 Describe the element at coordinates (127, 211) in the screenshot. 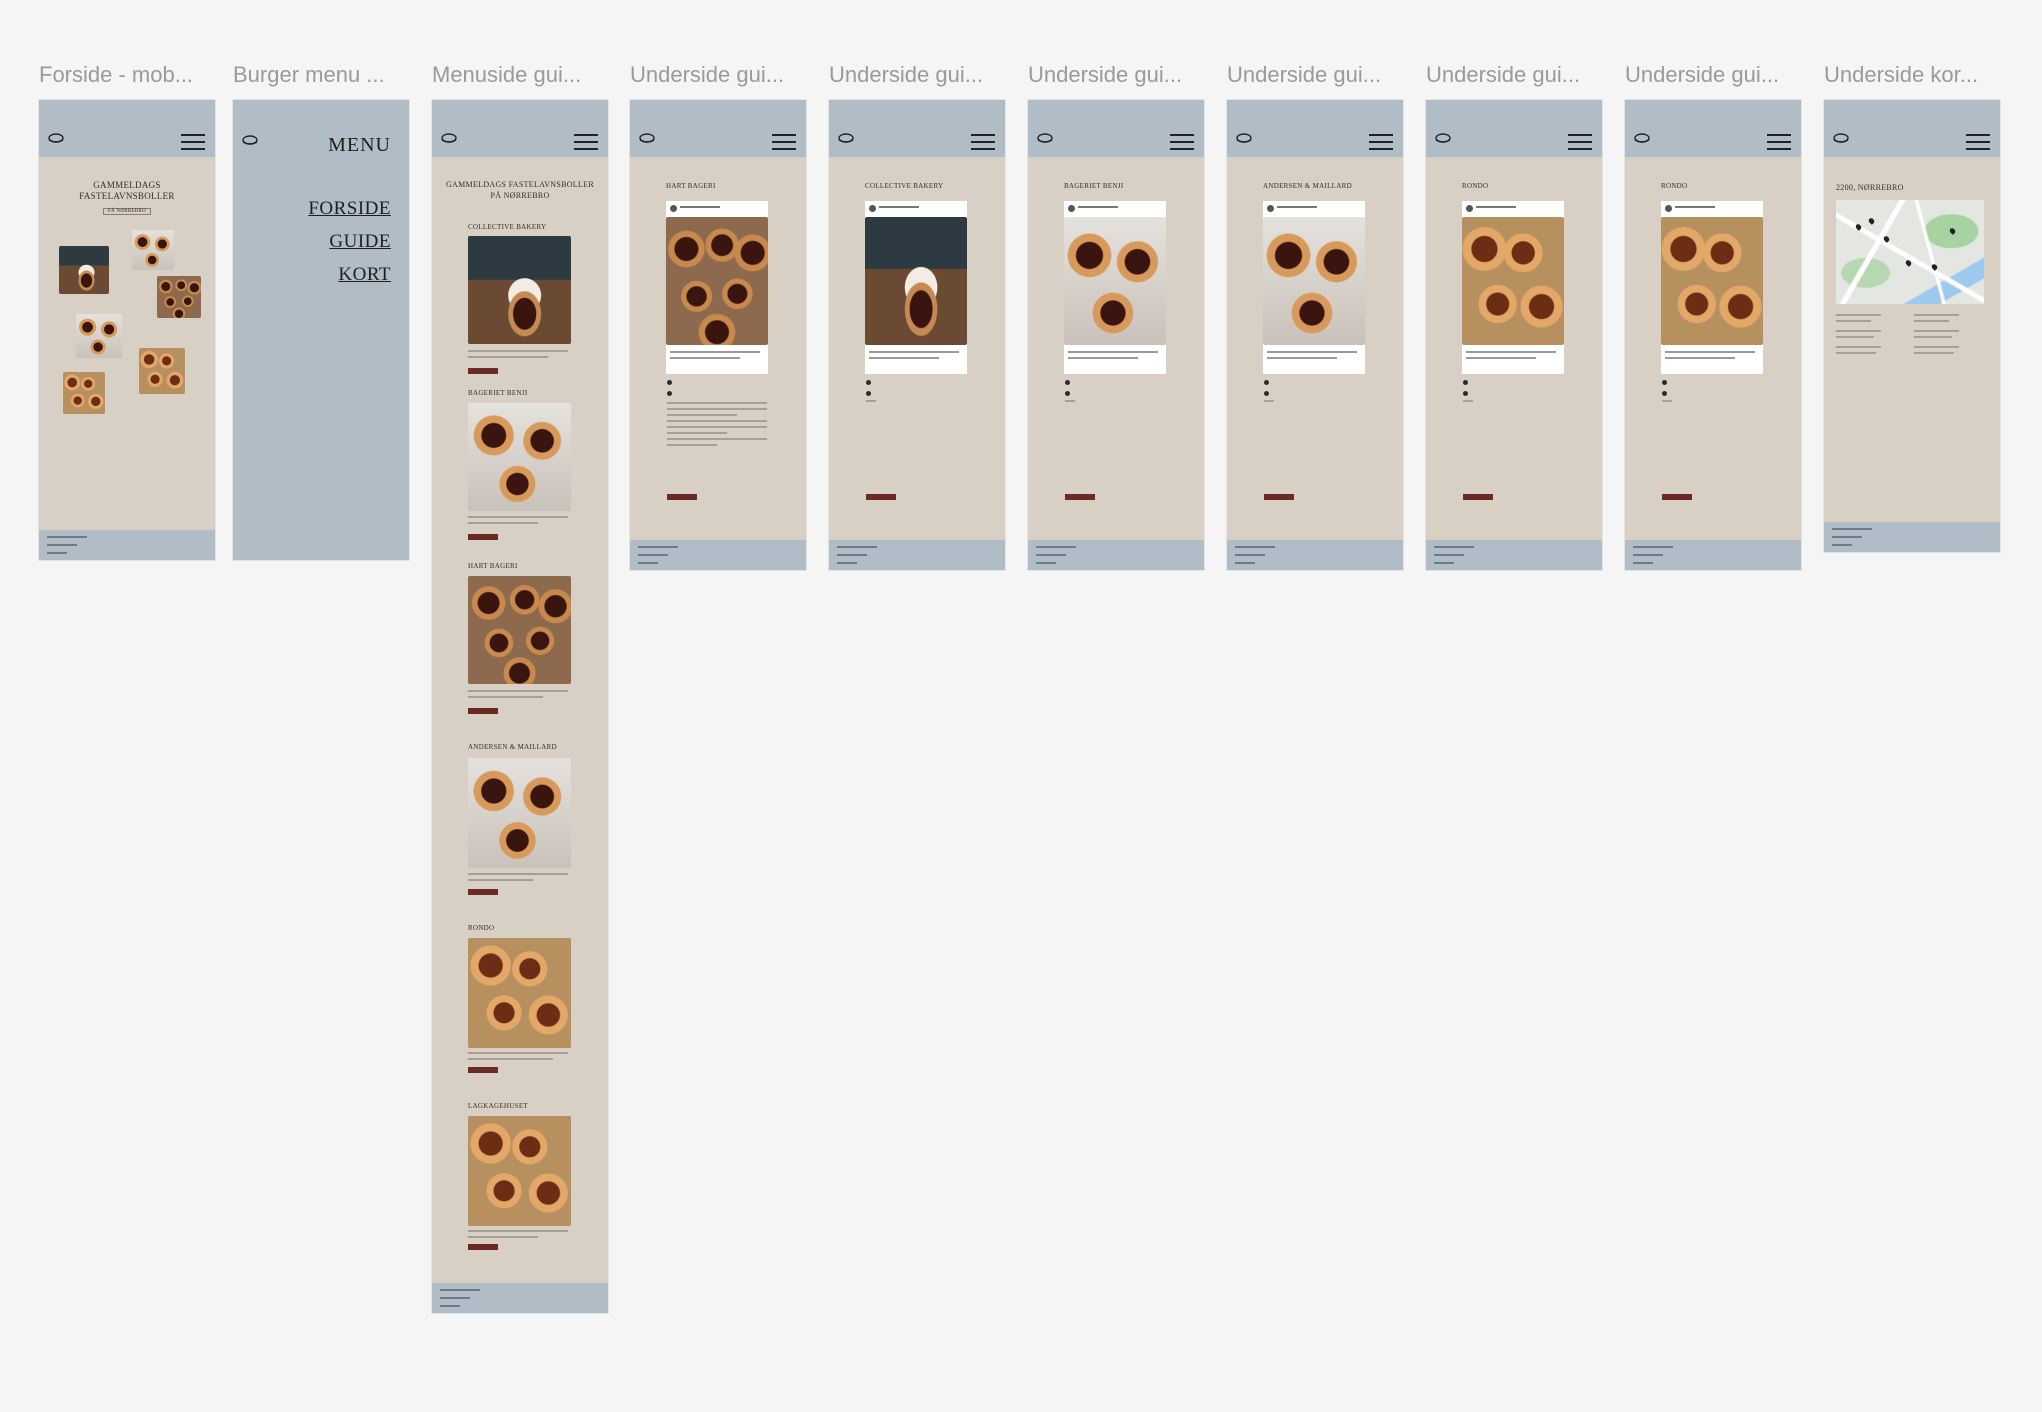

I see `subtitle-badge: PÅ NØRREBRO` at that location.